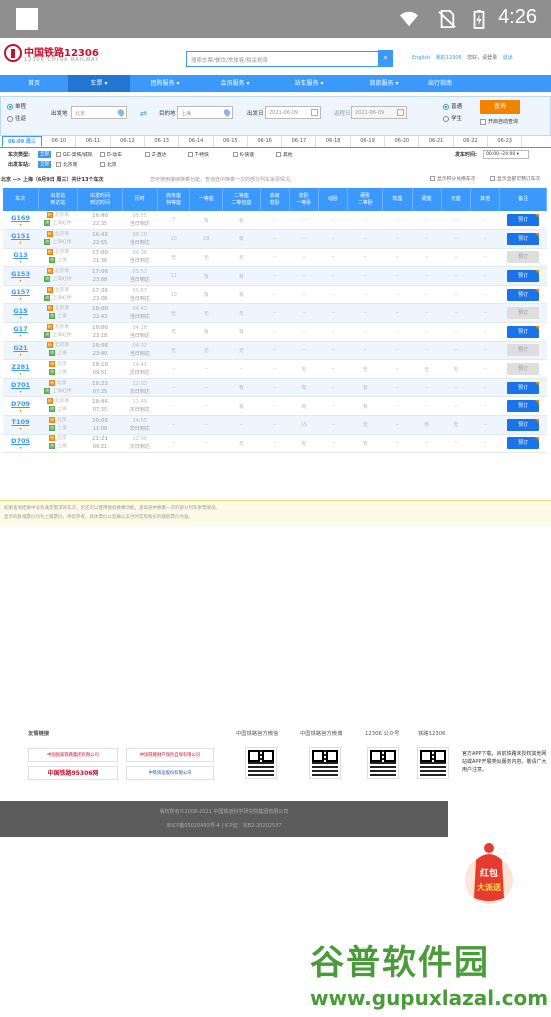 This screenshot has width=551, height=1017. I want to click on departure-time-select: 00:00--24:00 ▾, so click(506, 154).